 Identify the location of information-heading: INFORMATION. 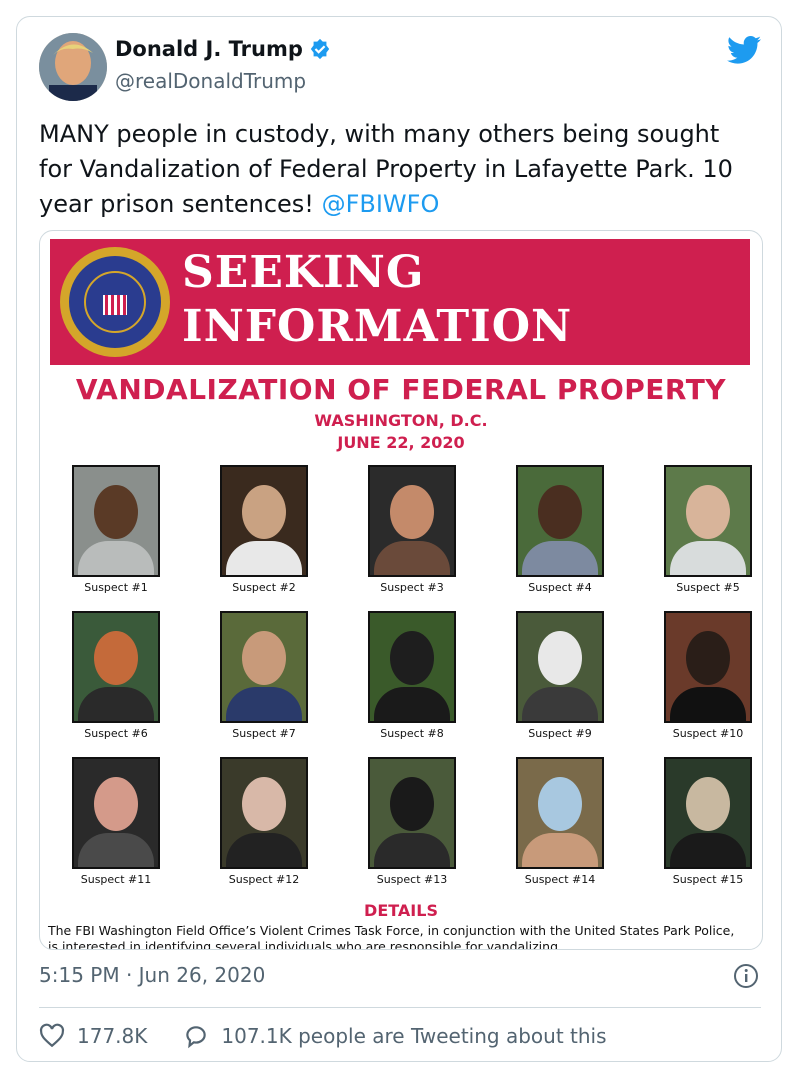
(377, 326).